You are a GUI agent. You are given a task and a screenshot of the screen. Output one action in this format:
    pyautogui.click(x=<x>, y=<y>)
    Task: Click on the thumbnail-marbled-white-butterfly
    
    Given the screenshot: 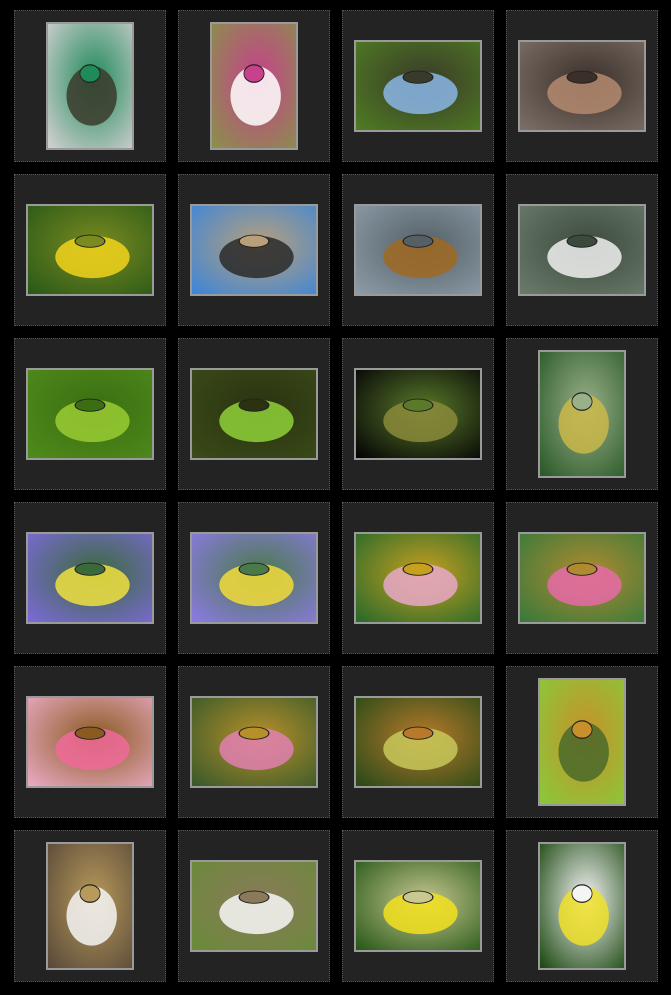 What is the action you would take?
    pyautogui.click(x=254, y=86)
    